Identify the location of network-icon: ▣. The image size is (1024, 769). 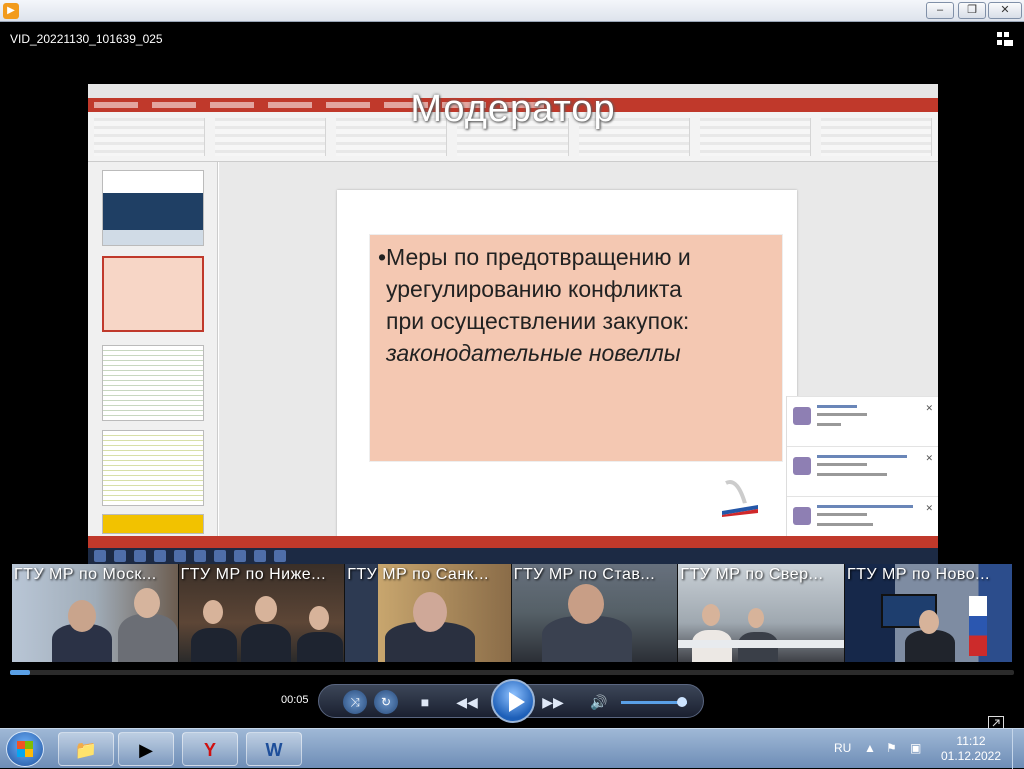
(915, 748).